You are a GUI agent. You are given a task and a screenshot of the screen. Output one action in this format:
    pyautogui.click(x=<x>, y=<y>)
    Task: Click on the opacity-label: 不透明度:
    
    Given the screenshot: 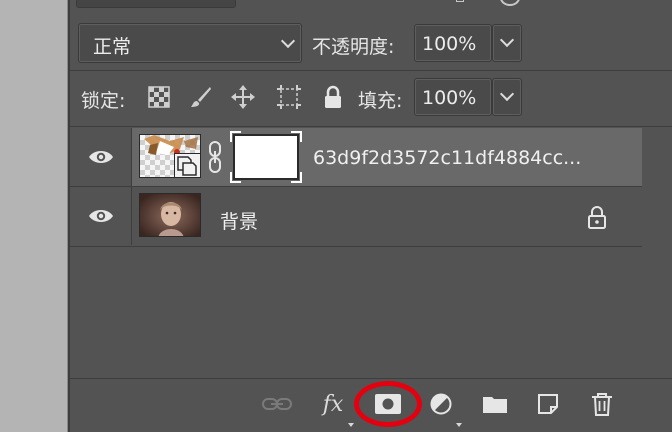 What is the action you would take?
    pyautogui.click(x=353, y=47)
    